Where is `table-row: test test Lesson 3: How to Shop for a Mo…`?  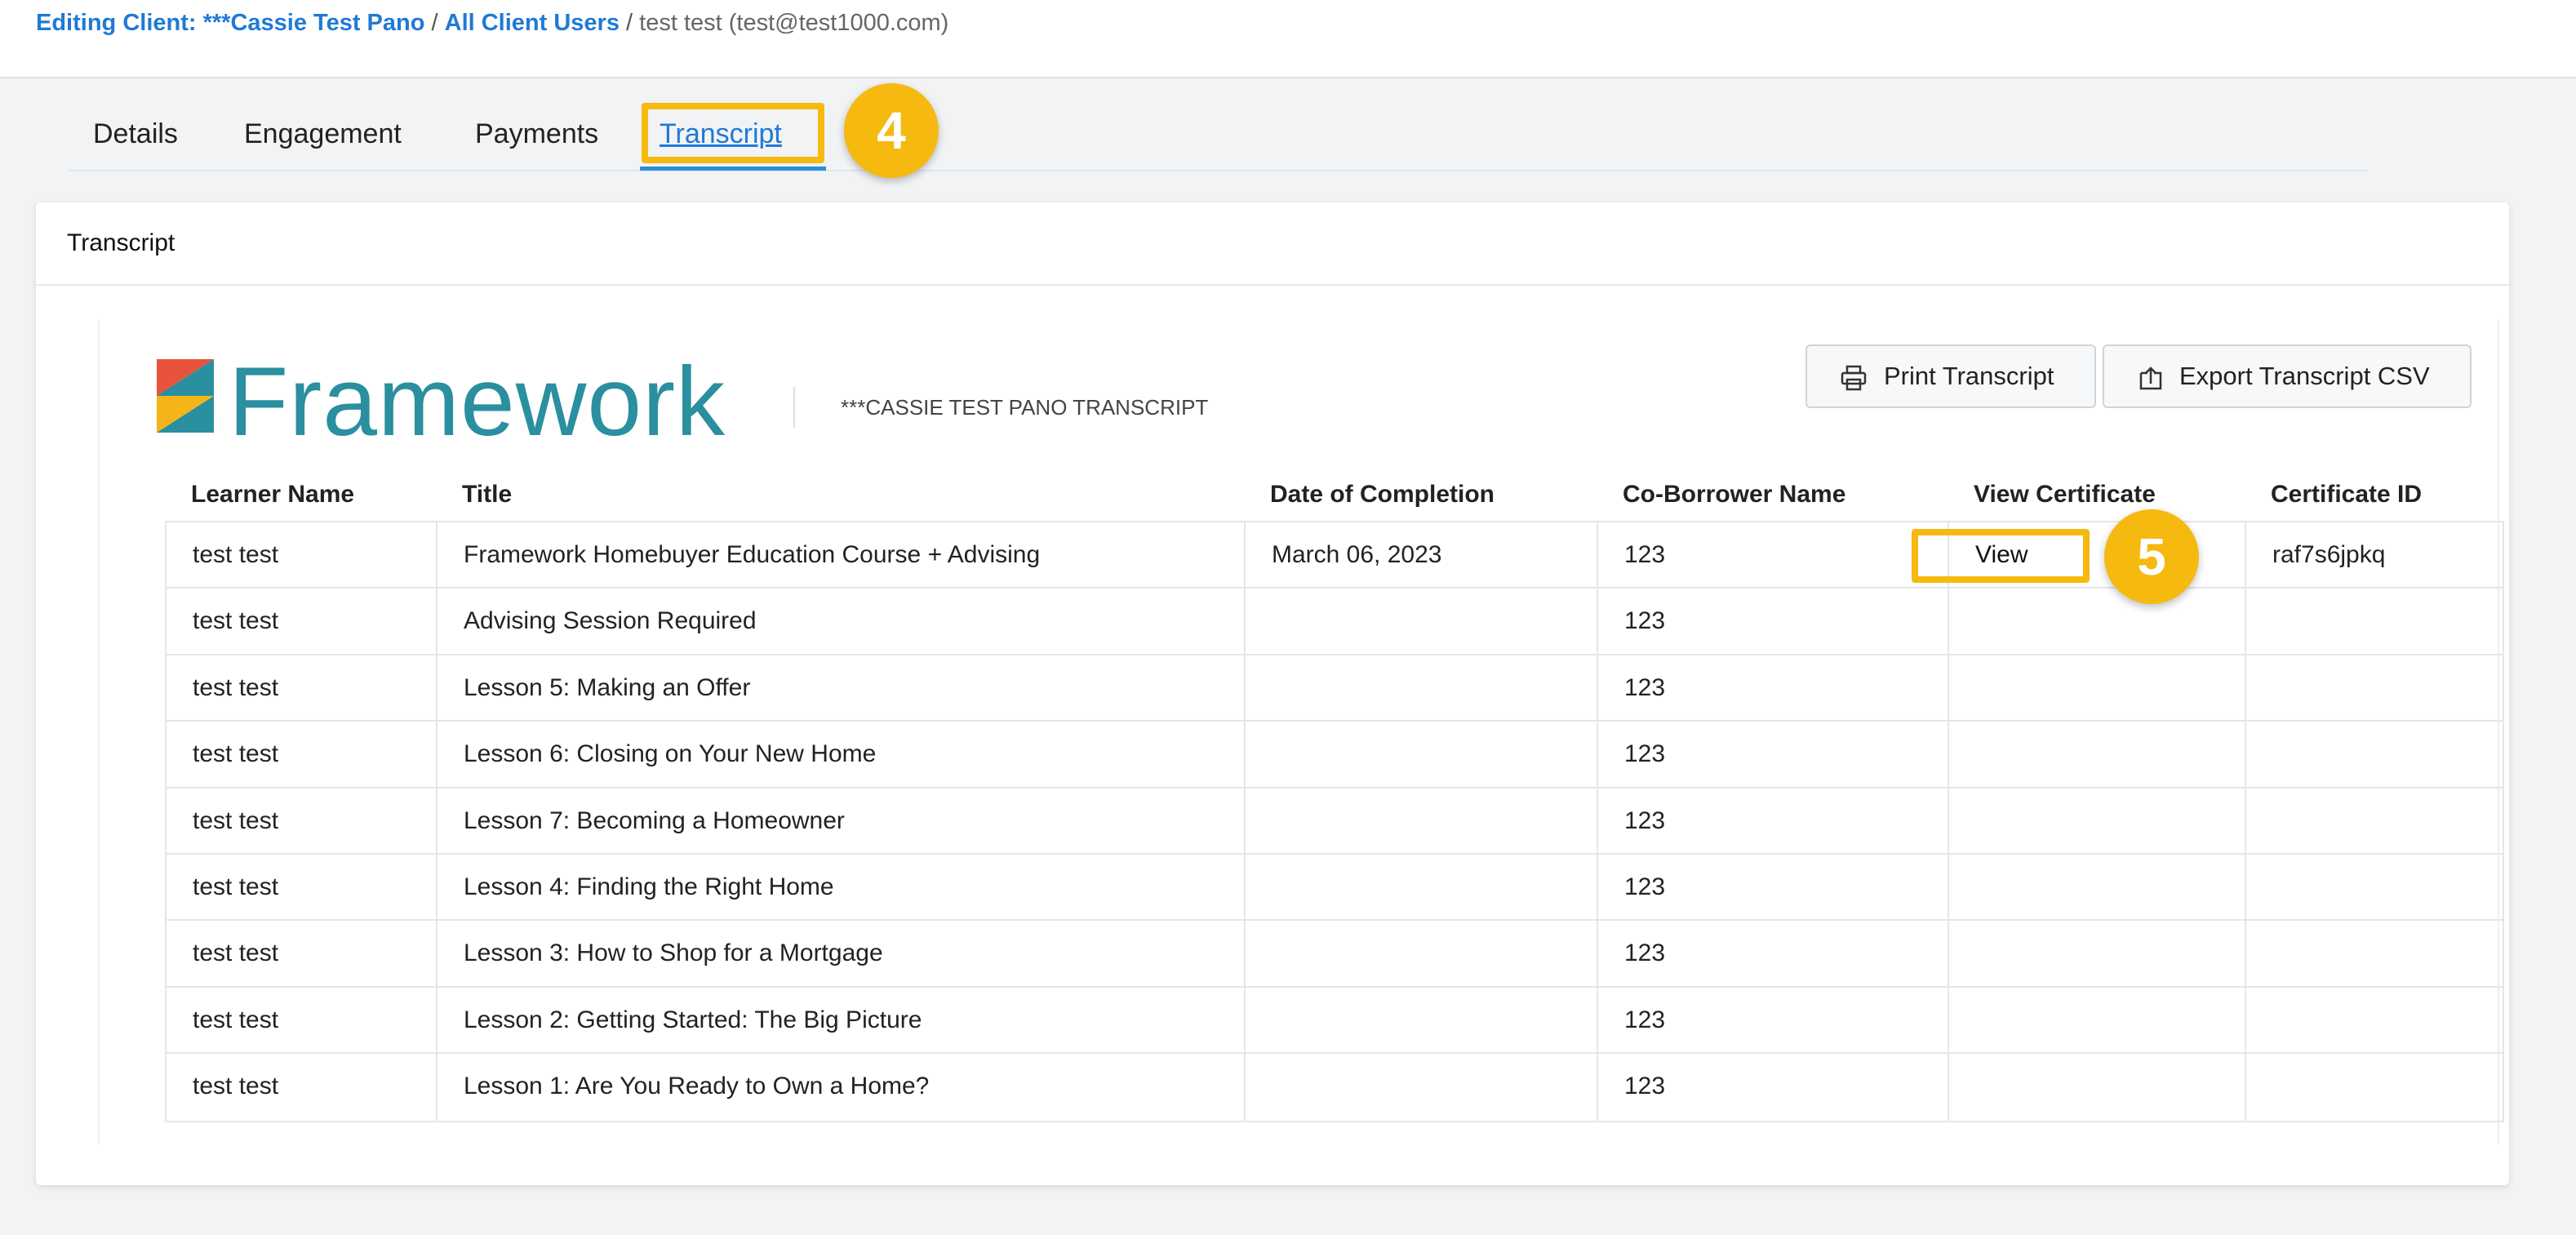 table-row: test test Lesson 3: How to Shop for a Mo… is located at coordinates (1336, 954).